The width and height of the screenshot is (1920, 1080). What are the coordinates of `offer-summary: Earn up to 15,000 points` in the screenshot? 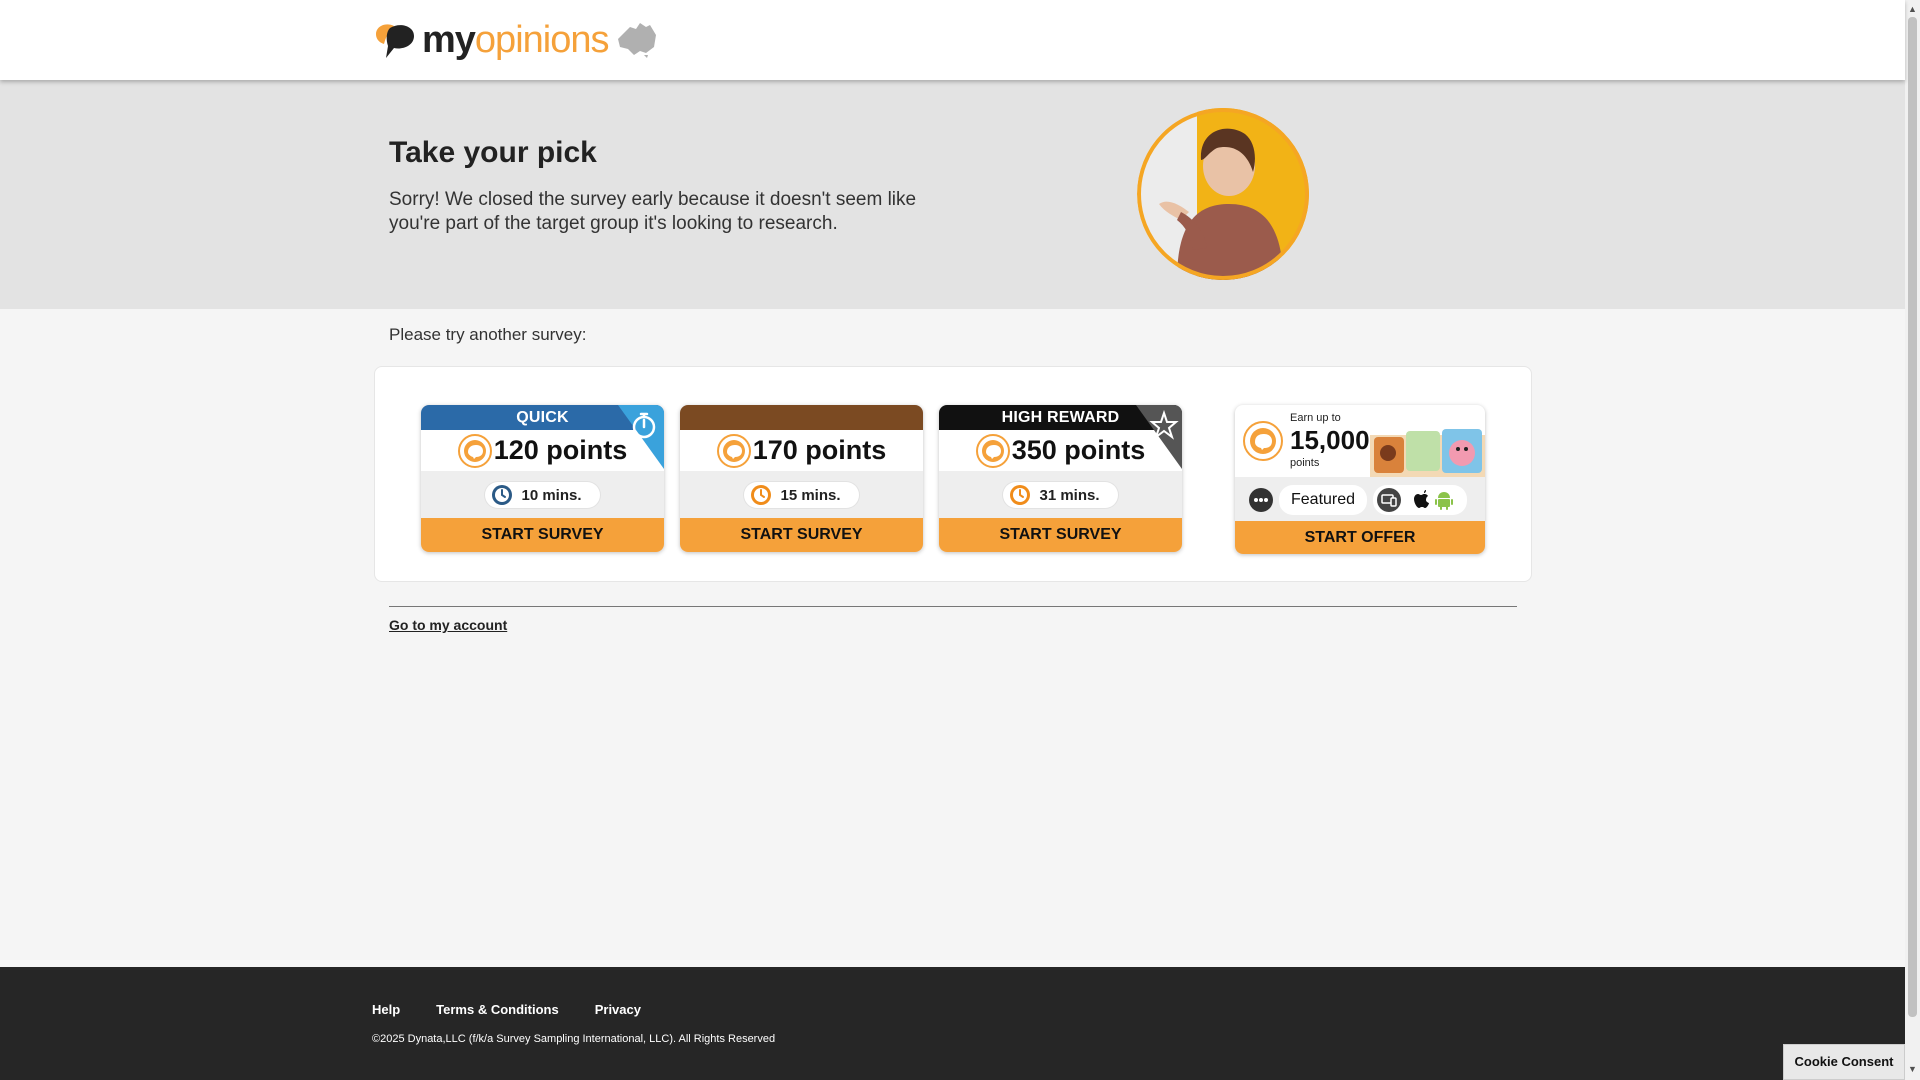 It's located at (1360, 441).